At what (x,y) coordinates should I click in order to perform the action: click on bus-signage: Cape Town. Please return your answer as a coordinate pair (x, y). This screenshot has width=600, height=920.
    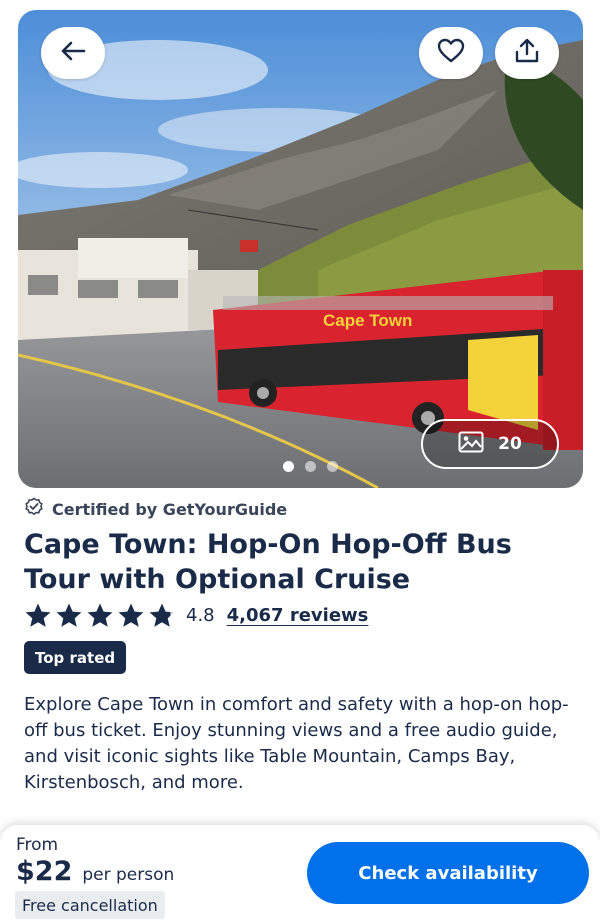
    Looking at the image, I should click on (367, 320).